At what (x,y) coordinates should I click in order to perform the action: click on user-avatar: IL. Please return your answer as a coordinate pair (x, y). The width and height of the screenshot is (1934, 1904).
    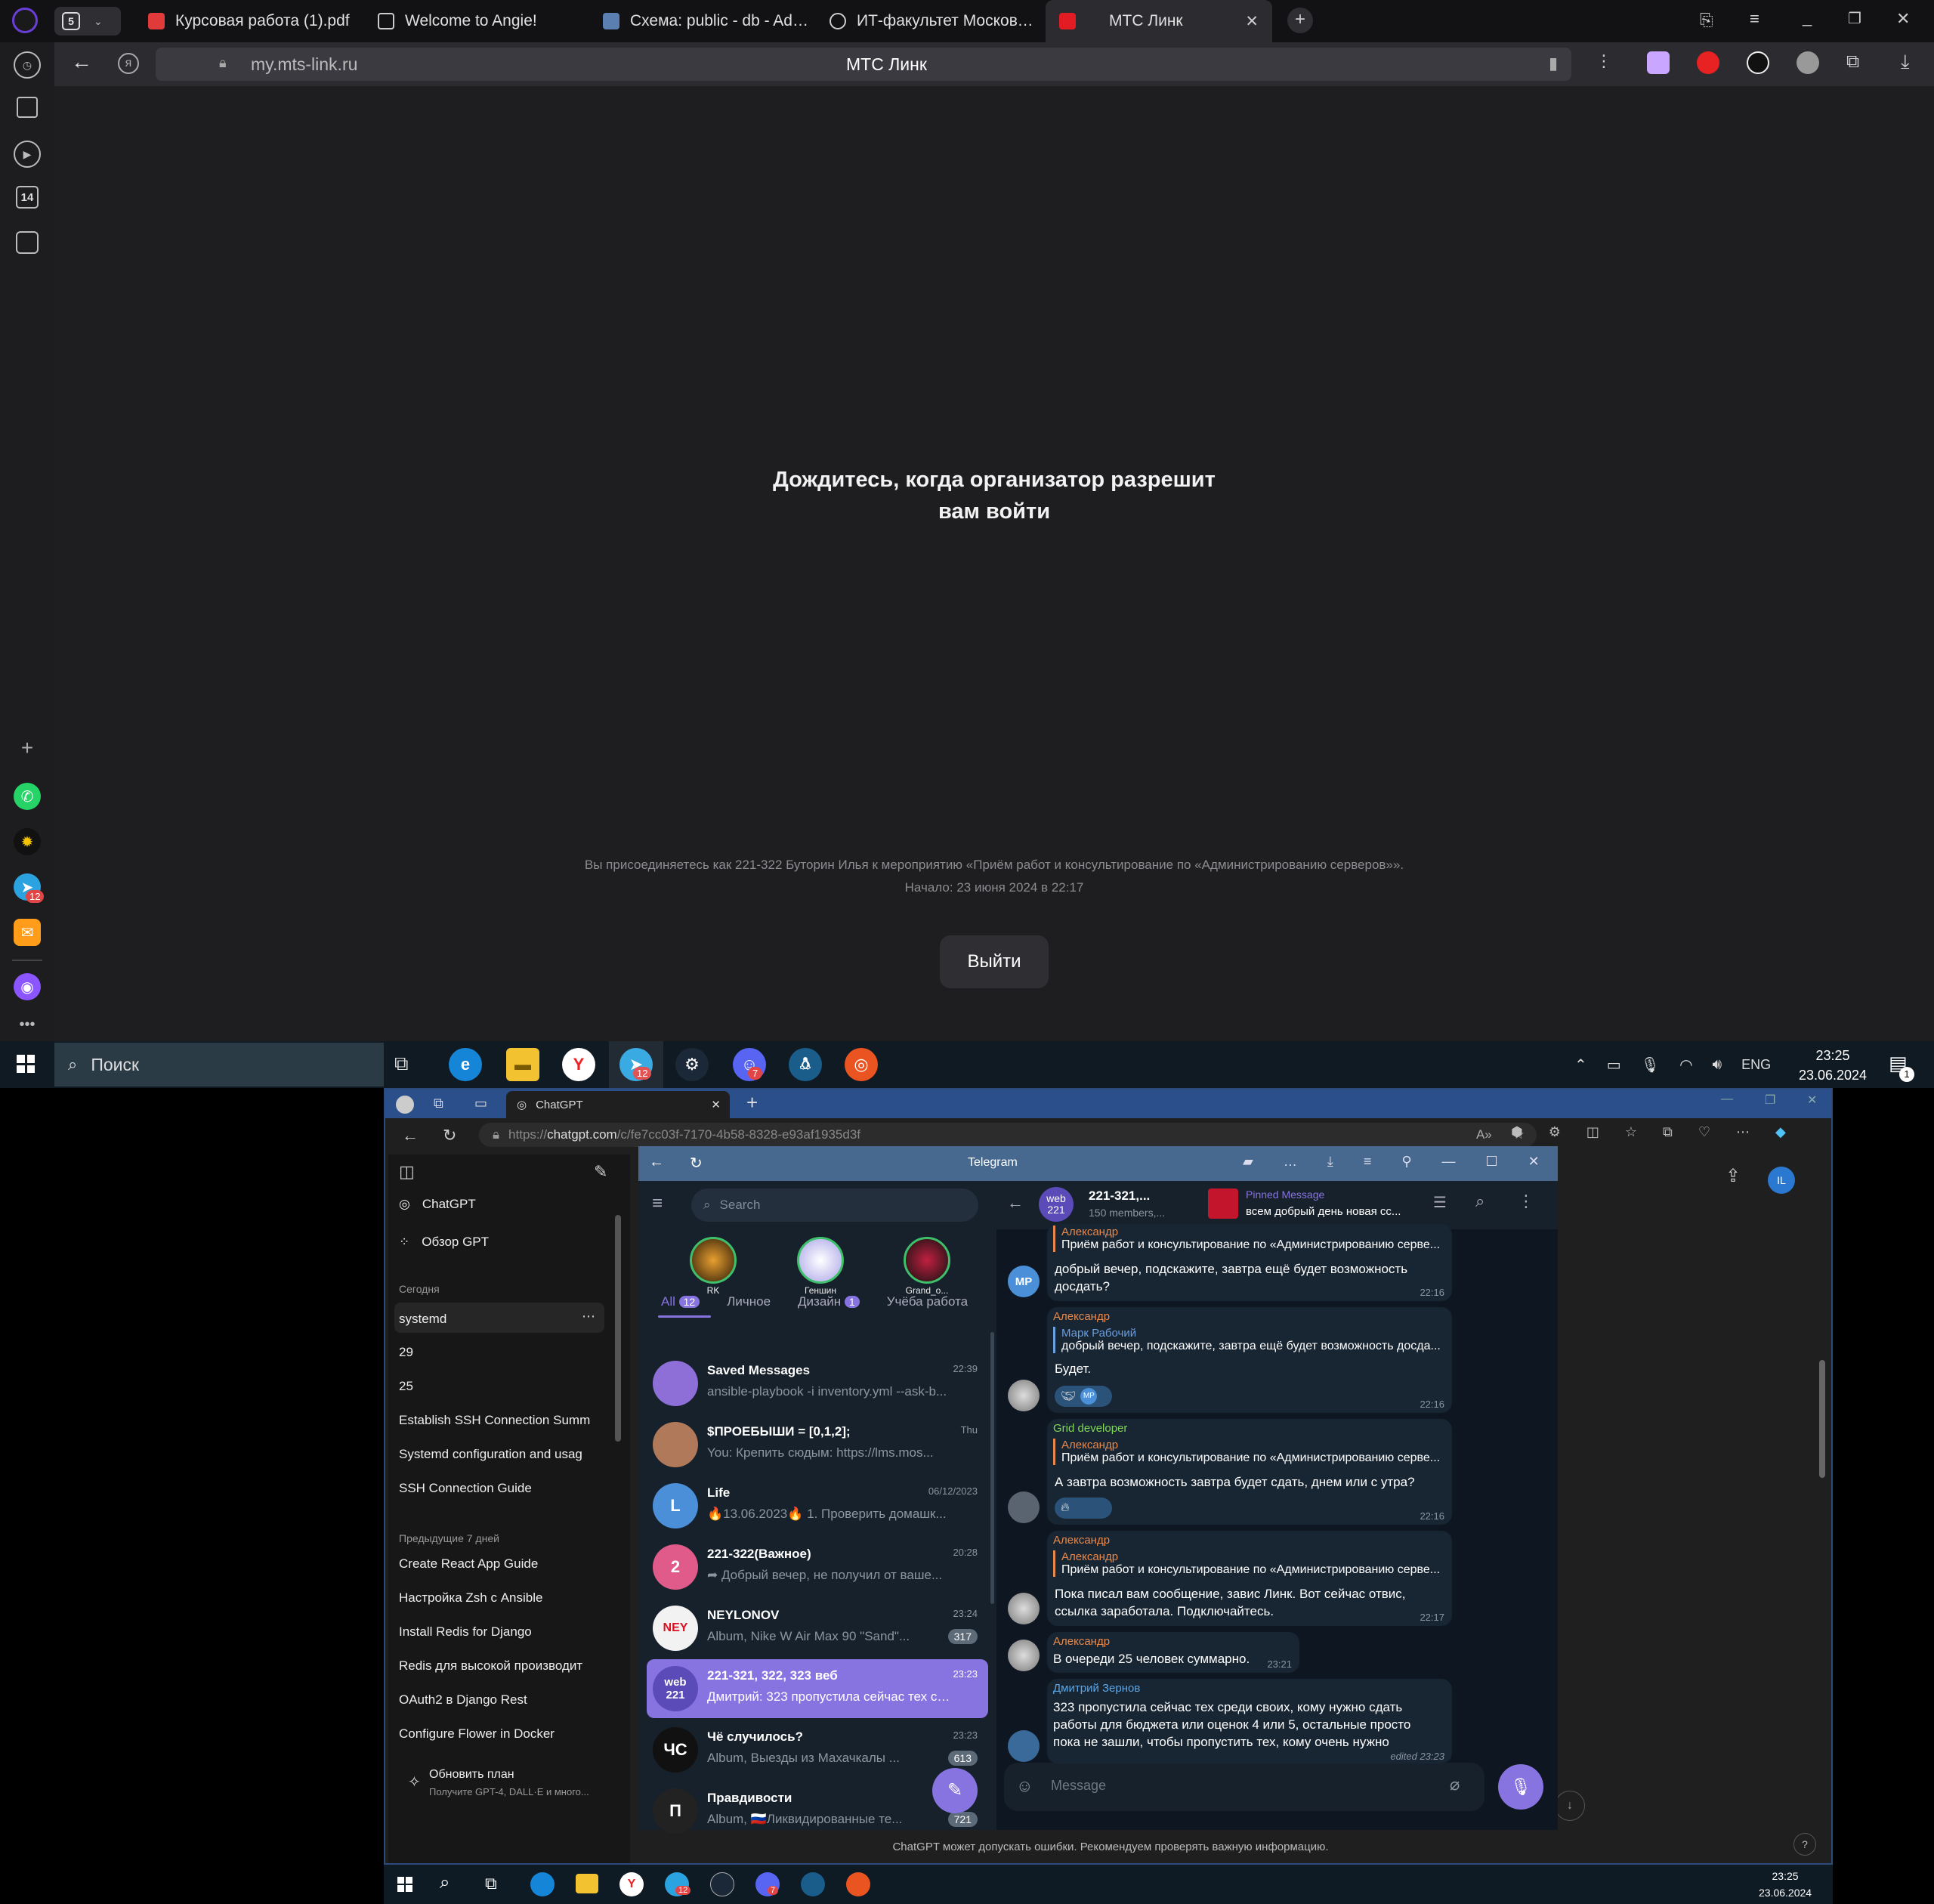
    Looking at the image, I should click on (1781, 1180).